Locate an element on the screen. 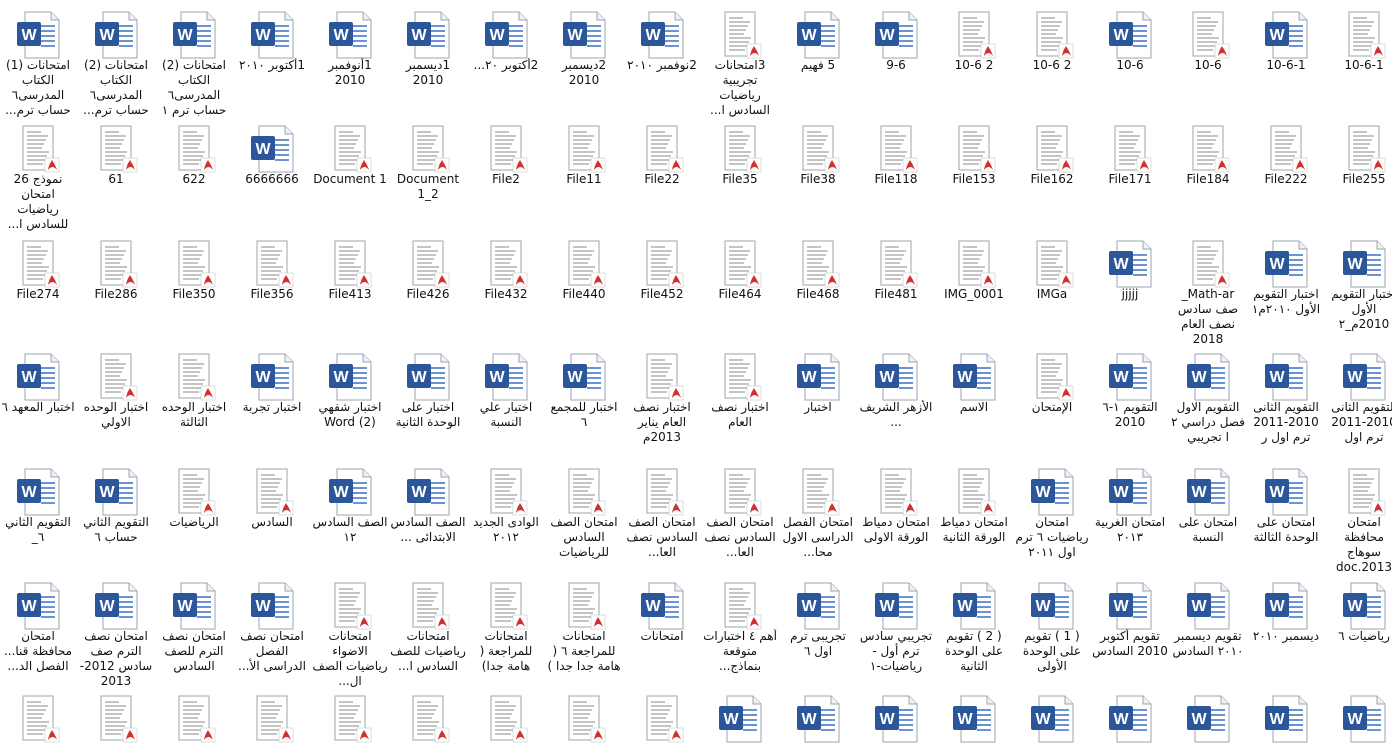 The image size is (1392, 748). desktop-file-item: File413 is located at coordinates (350, 289).